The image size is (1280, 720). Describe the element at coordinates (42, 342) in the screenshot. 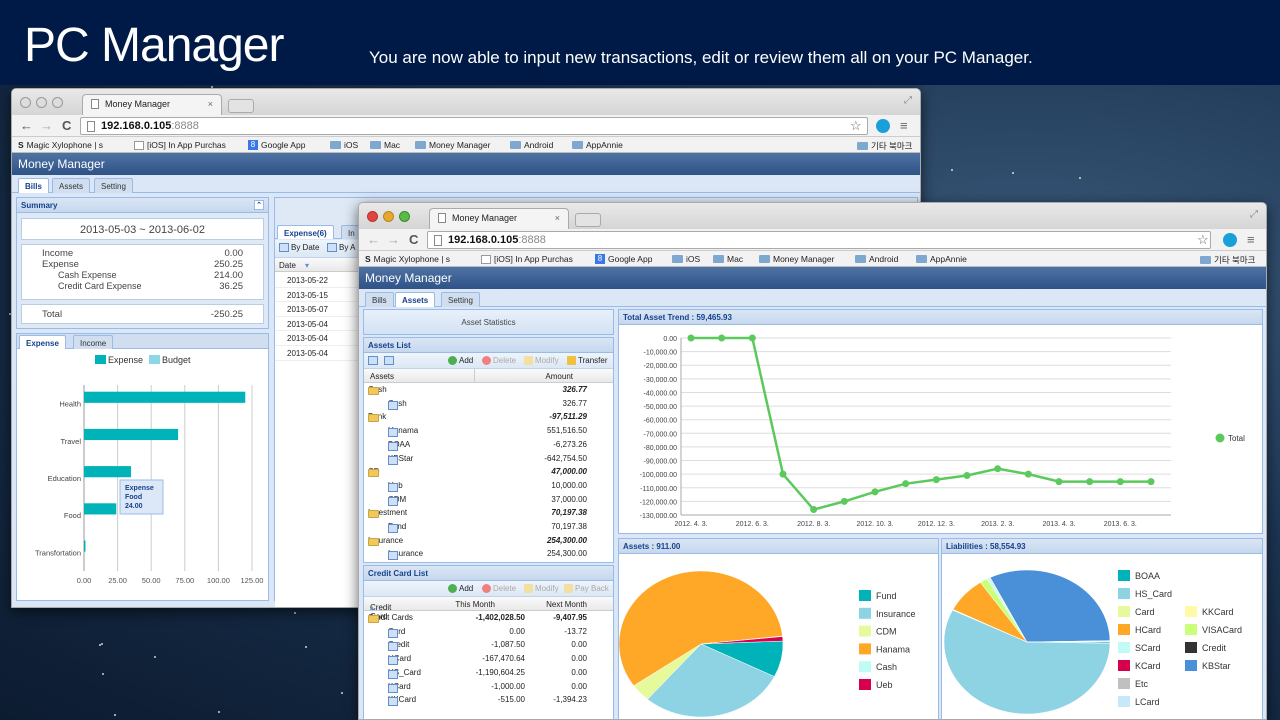

I see `tab-expense: Expense` at that location.